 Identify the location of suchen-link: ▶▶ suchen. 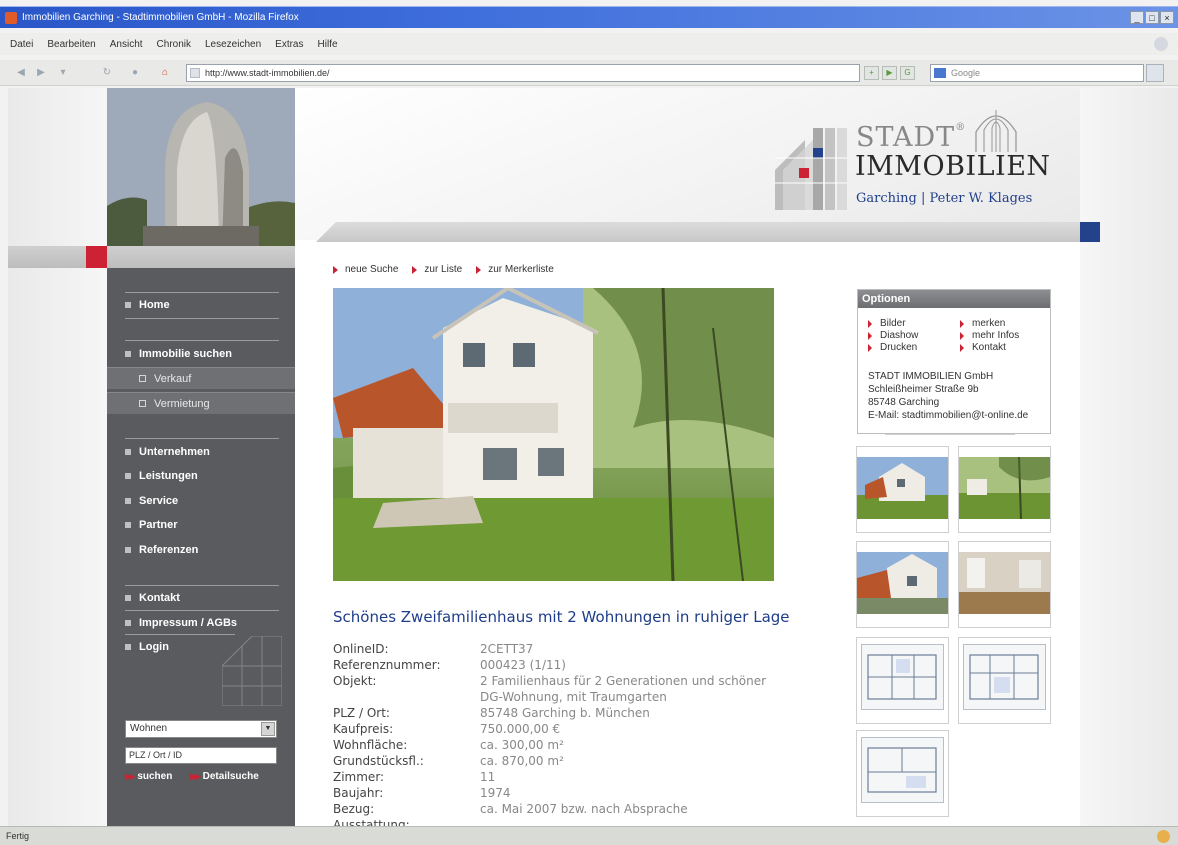
(148, 776).